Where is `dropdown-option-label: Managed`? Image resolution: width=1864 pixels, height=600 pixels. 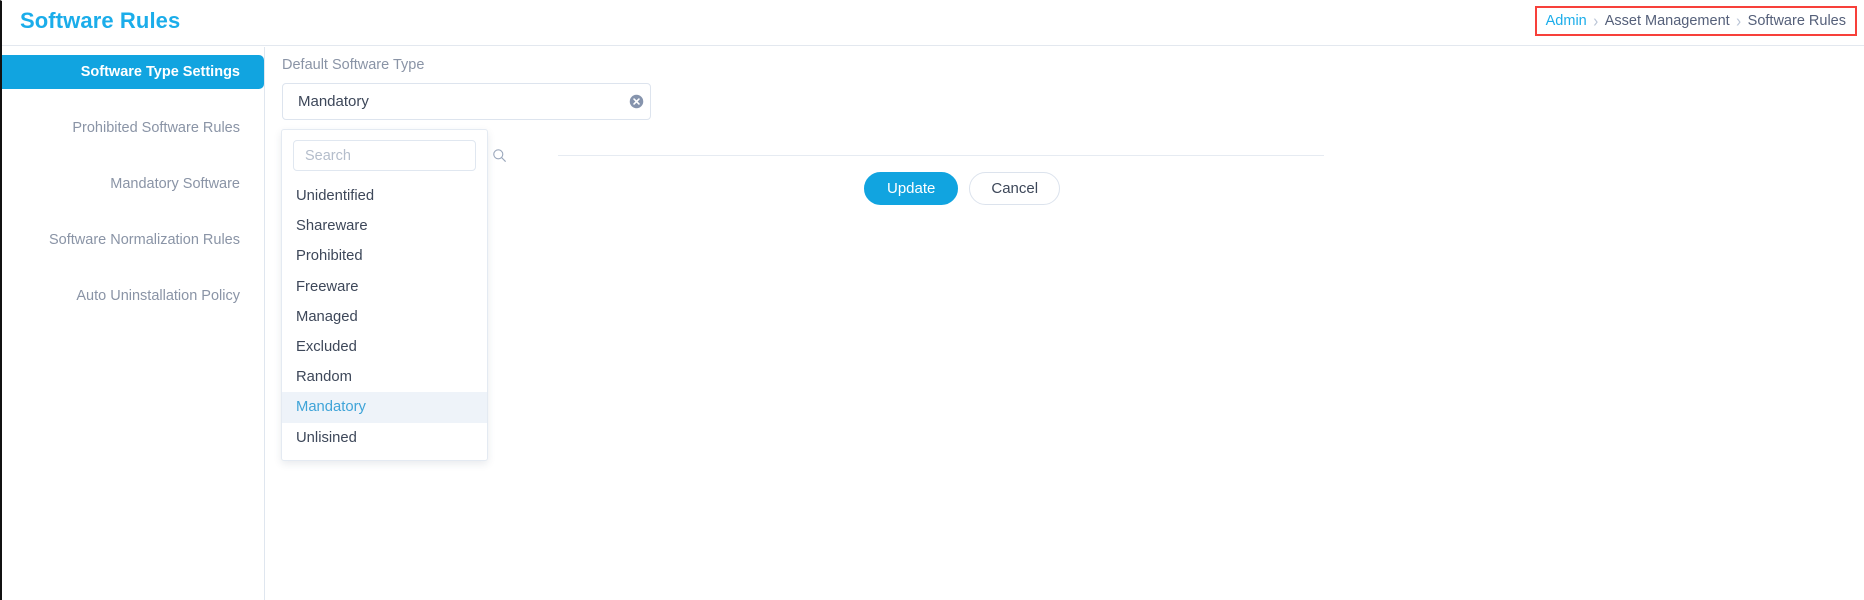 dropdown-option-label: Managed is located at coordinates (327, 316).